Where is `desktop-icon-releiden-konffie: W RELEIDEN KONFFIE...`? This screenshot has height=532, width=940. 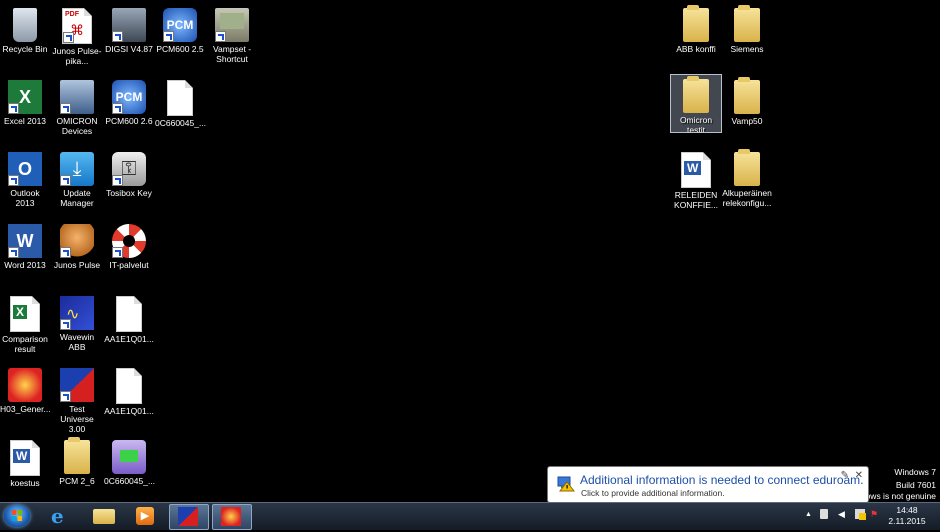 desktop-icon-releiden-konffie: W RELEIDEN KONFFIE... is located at coordinates (696, 179).